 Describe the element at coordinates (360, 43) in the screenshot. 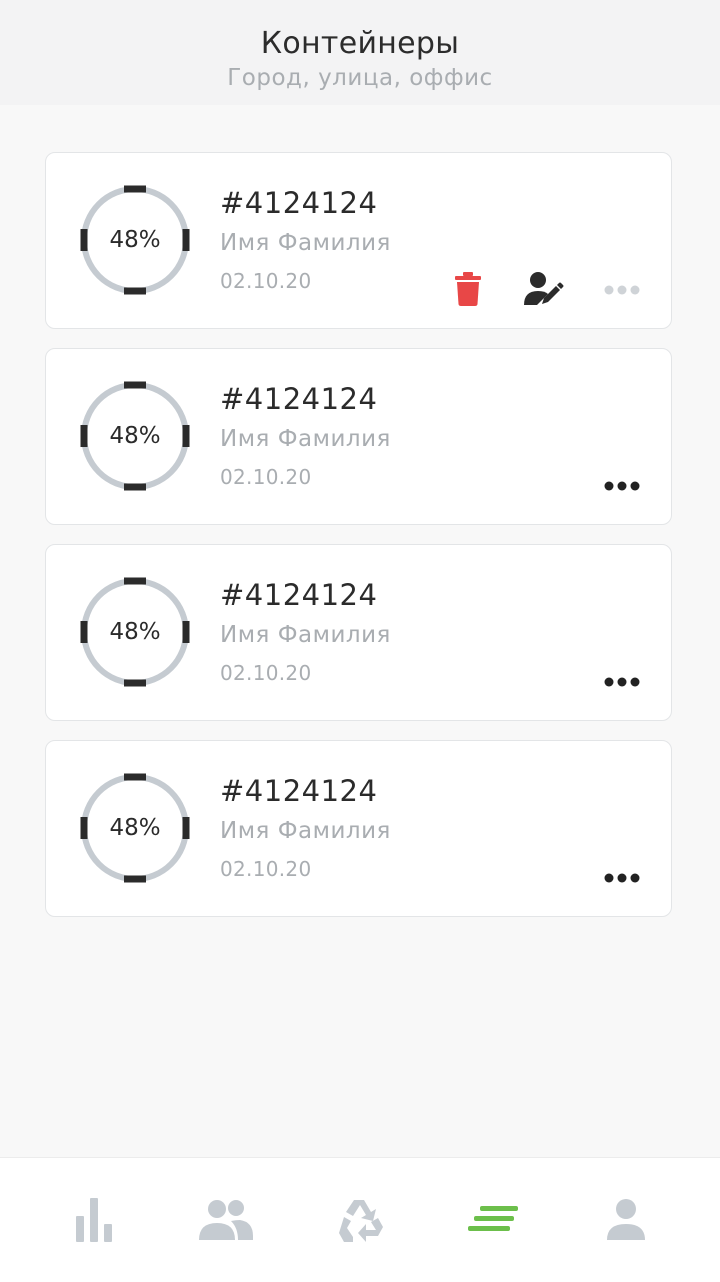

I see `page-title: Контейнеры` at that location.